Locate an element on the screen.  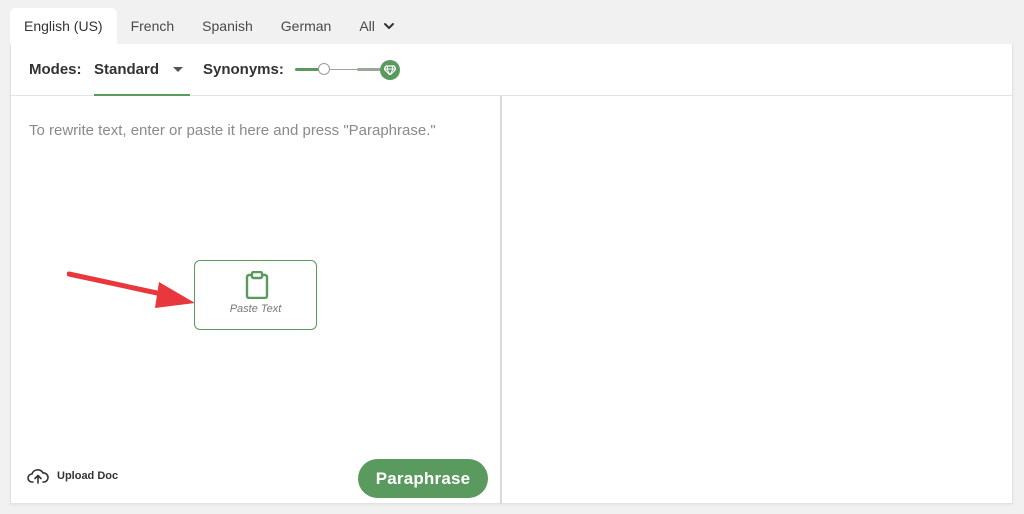
modes-label: Modes: is located at coordinates (55, 69).